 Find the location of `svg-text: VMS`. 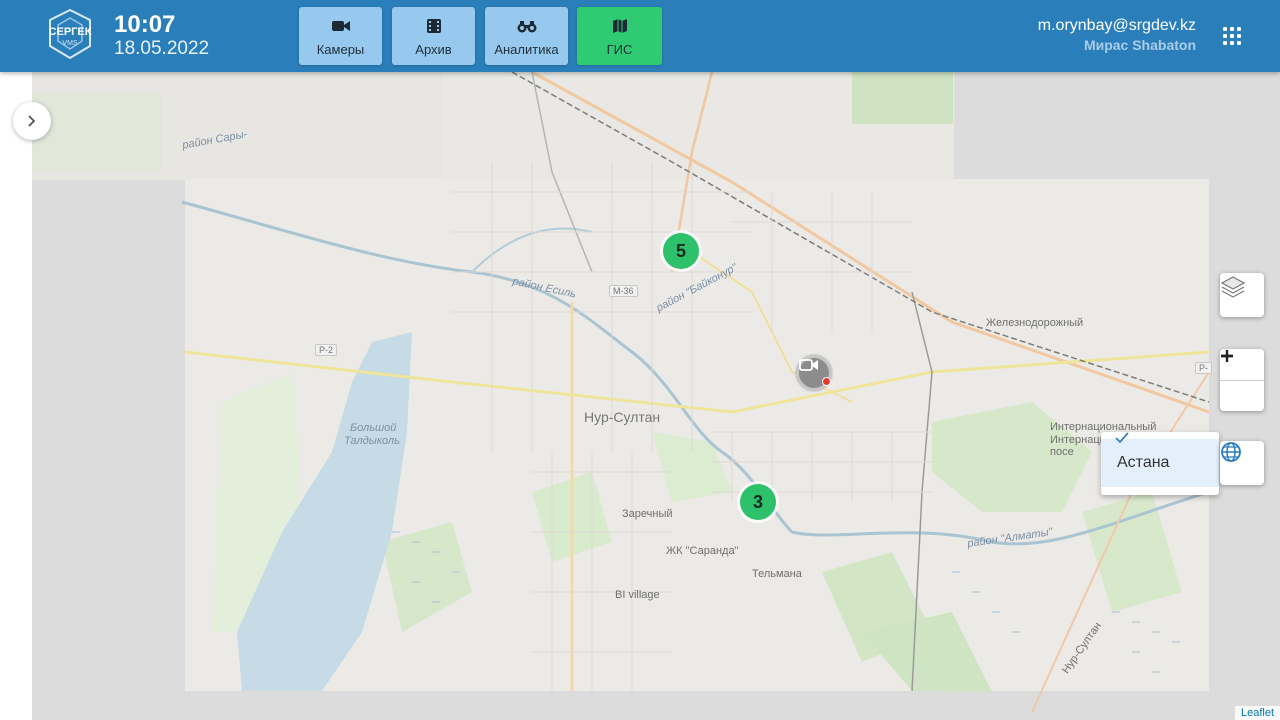

svg-text: VMS is located at coordinates (70, 43).